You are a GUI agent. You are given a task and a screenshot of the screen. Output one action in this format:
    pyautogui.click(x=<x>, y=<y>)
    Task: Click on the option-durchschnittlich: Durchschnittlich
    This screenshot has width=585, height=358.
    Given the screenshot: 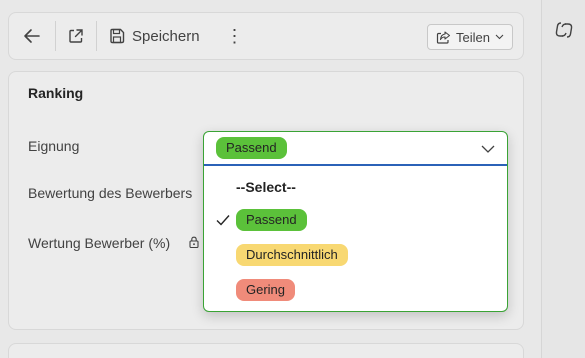 What is the action you would take?
    pyautogui.click(x=355, y=255)
    